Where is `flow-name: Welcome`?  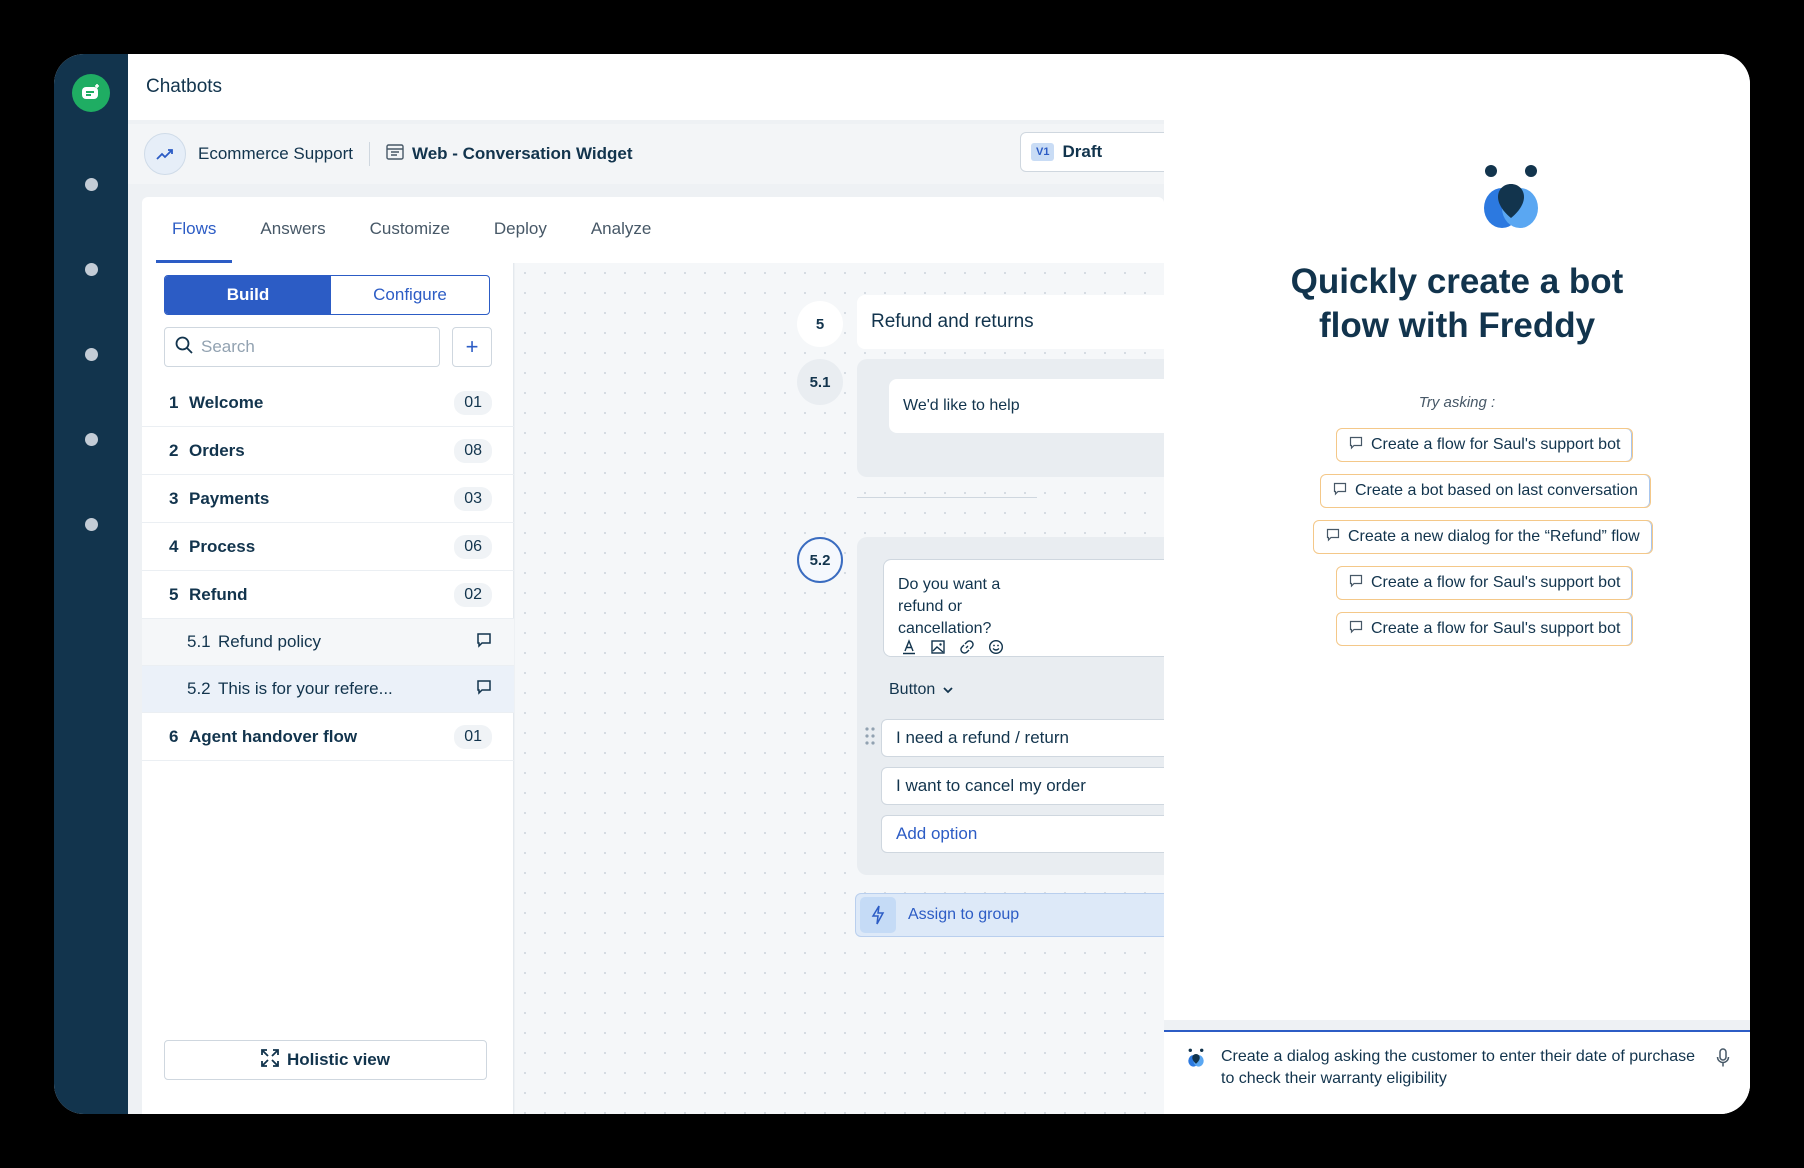 flow-name: Welcome is located at coordinates (226, 402).